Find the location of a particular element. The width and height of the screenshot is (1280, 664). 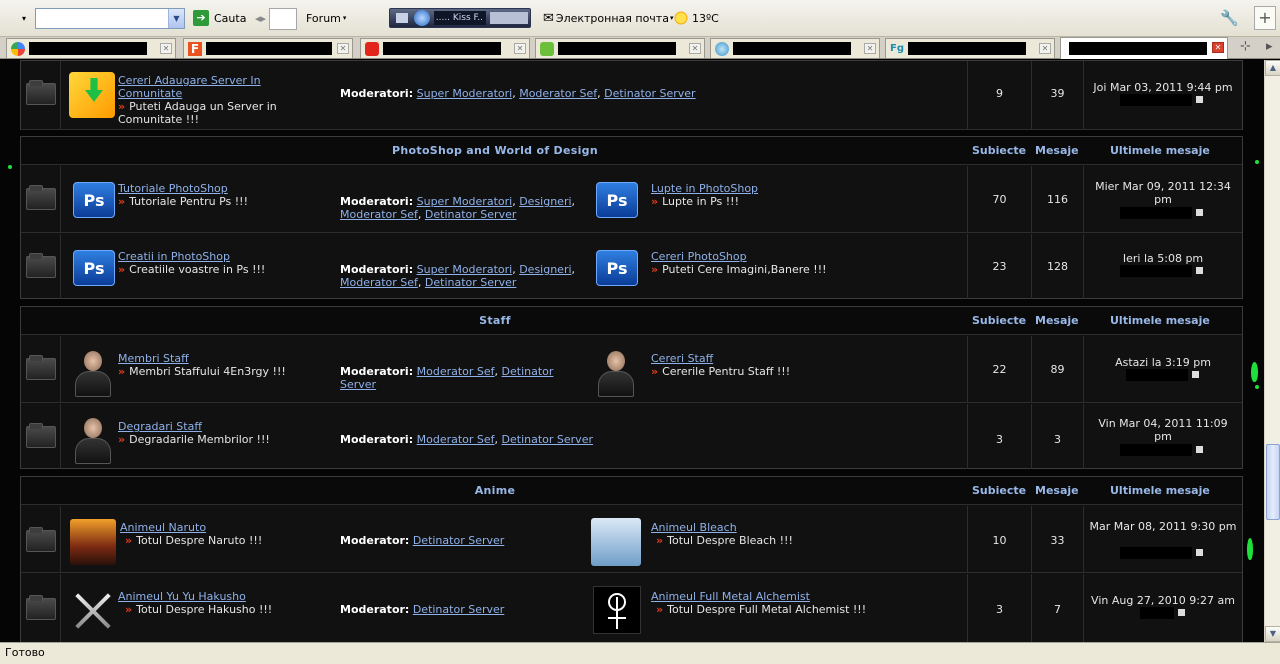

stop-icon is located at coordinates (402, 18).